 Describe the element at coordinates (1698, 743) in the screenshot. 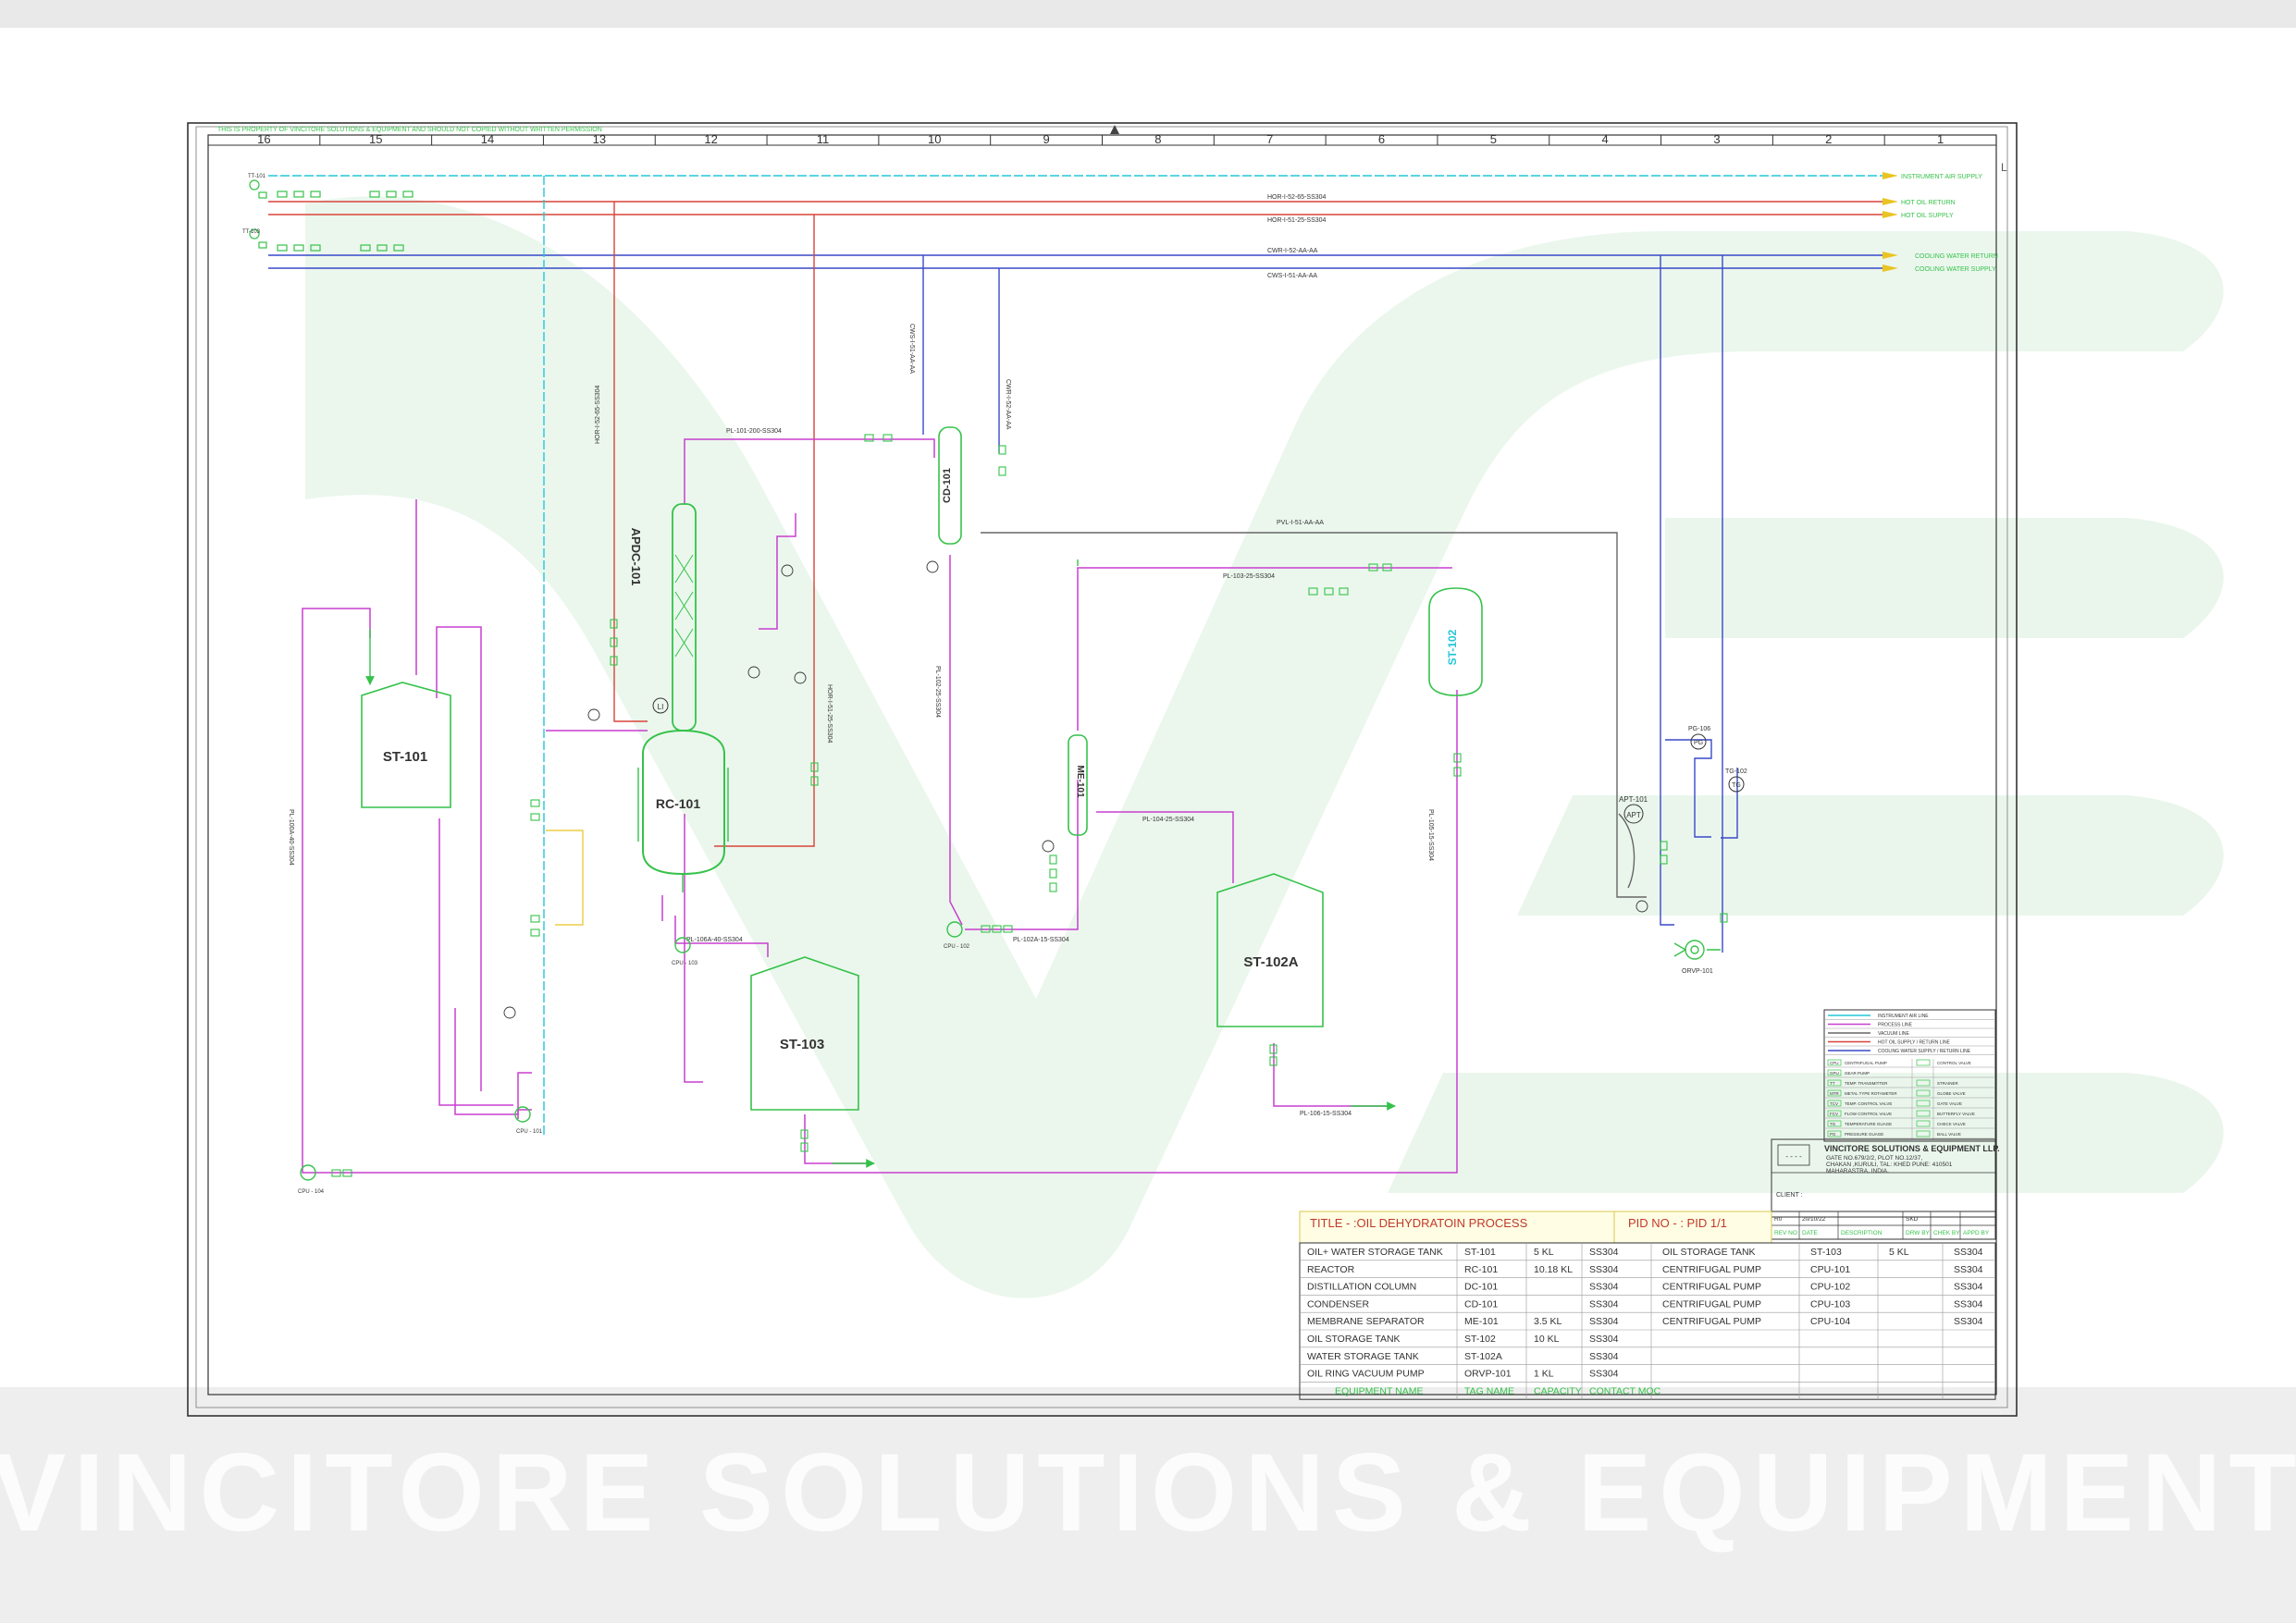

I see `pg-bubble: PG` at that location.